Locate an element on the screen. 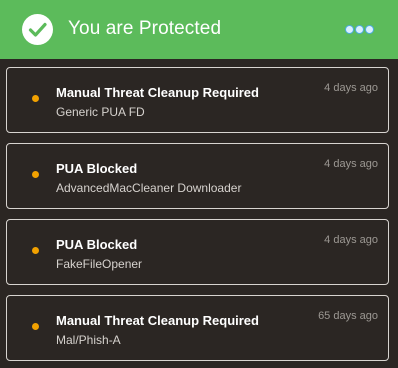 The height and width of the screenshot is (368, 398). checkmark-circle-icon is located at coordinates (37, 29).